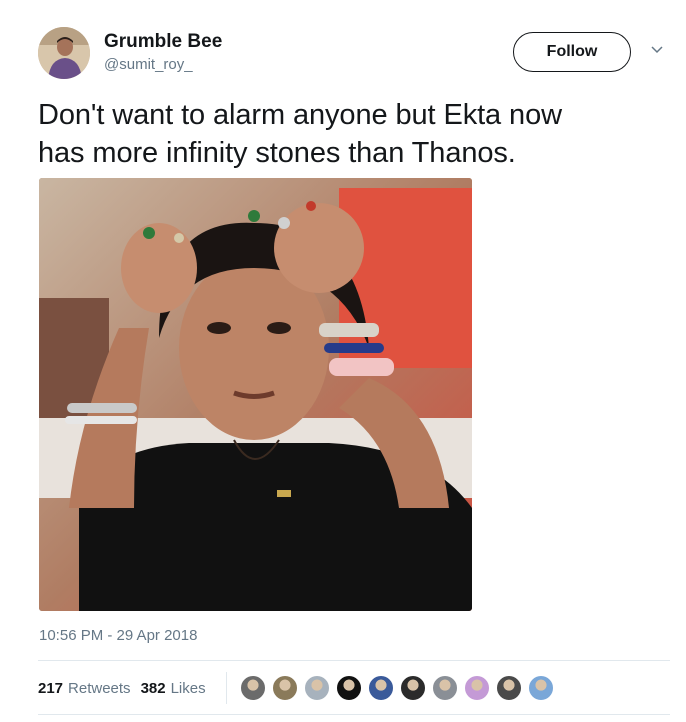  I want to click on retweets-label: Retweets, so click(99, 688).